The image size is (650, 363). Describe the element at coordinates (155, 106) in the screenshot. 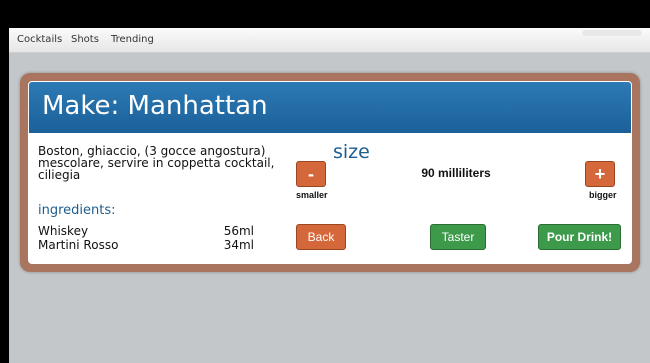

I see `drink-title: Make: Manhattan` at that location.